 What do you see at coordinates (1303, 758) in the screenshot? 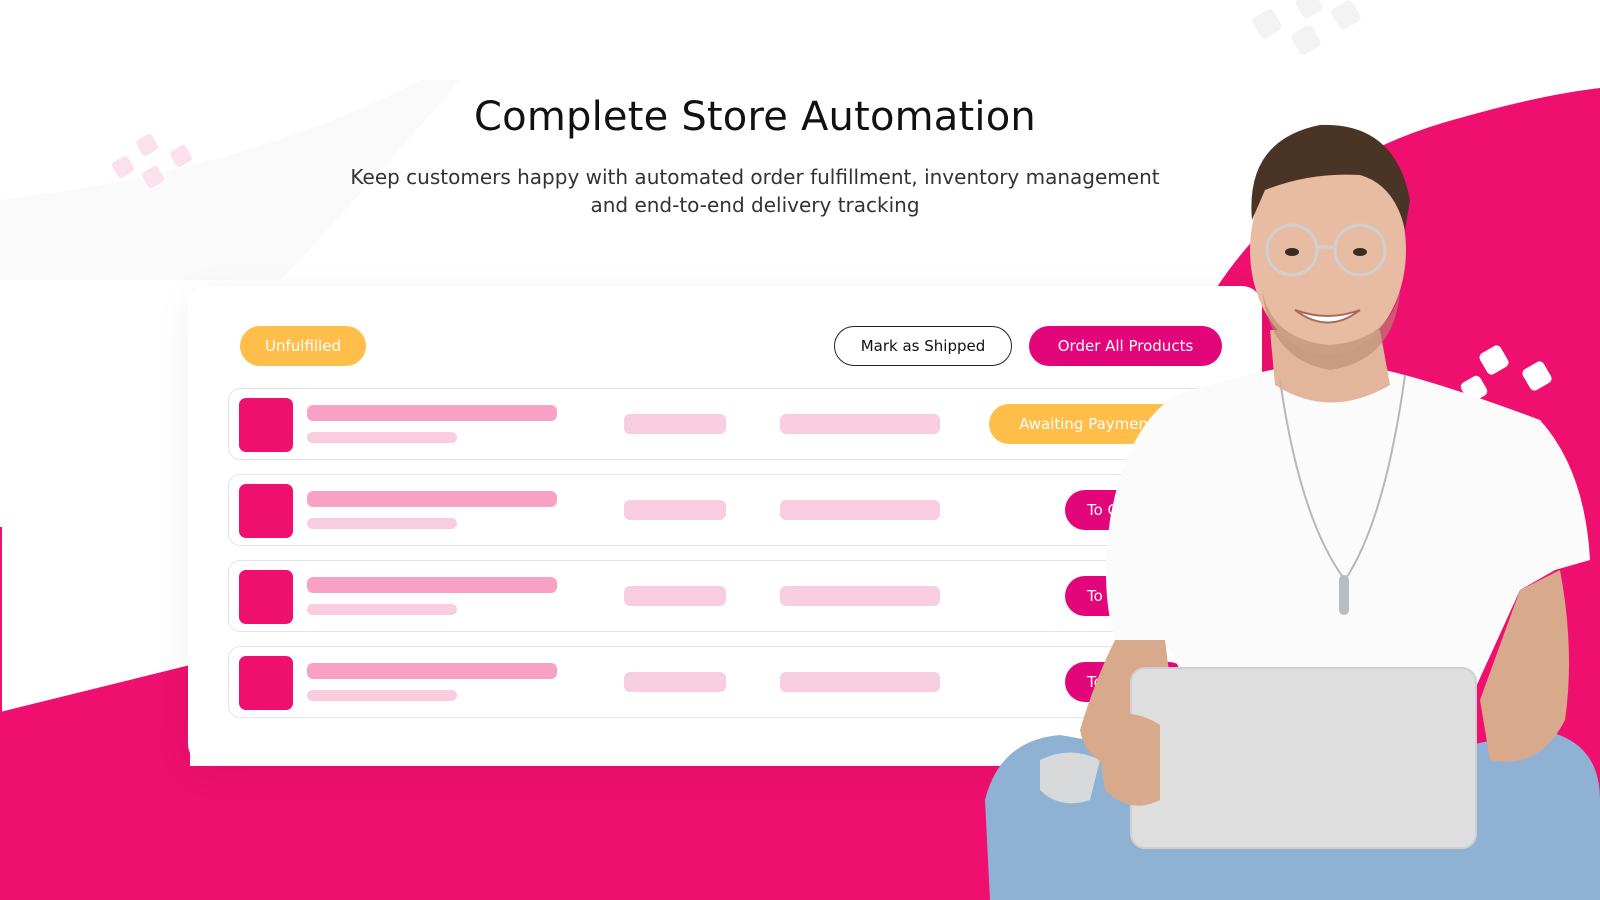
I see `laptop` at bounding box center [1303, 758].